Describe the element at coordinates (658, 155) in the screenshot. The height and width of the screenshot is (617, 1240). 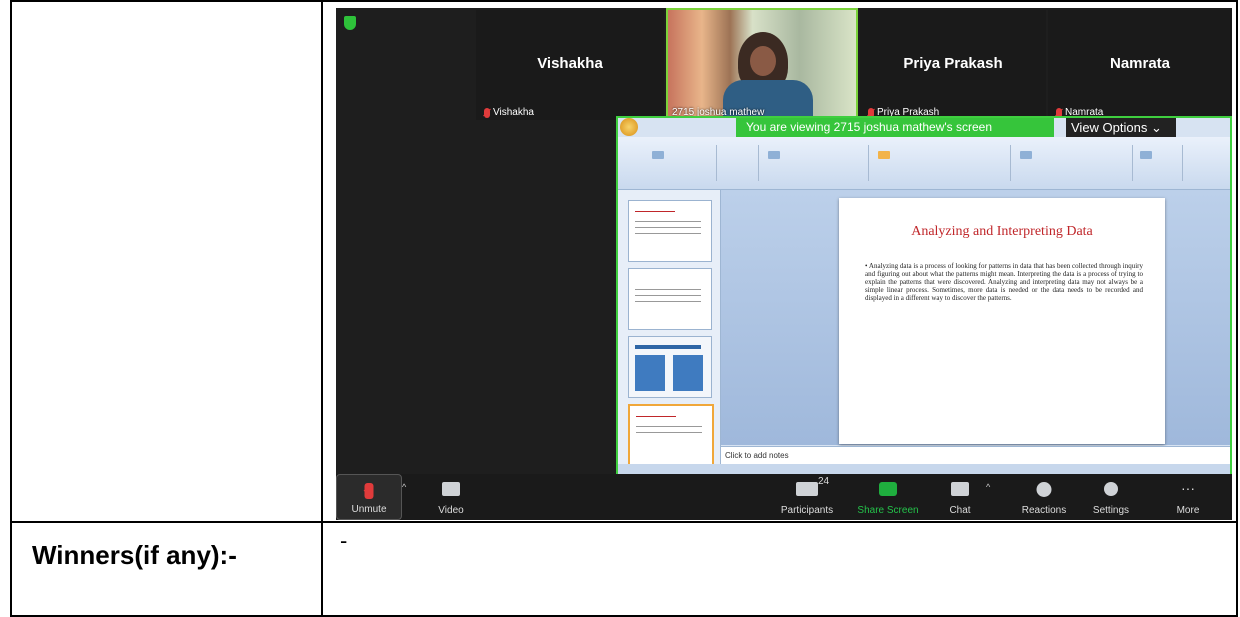
I see `paste-icon` at that location.